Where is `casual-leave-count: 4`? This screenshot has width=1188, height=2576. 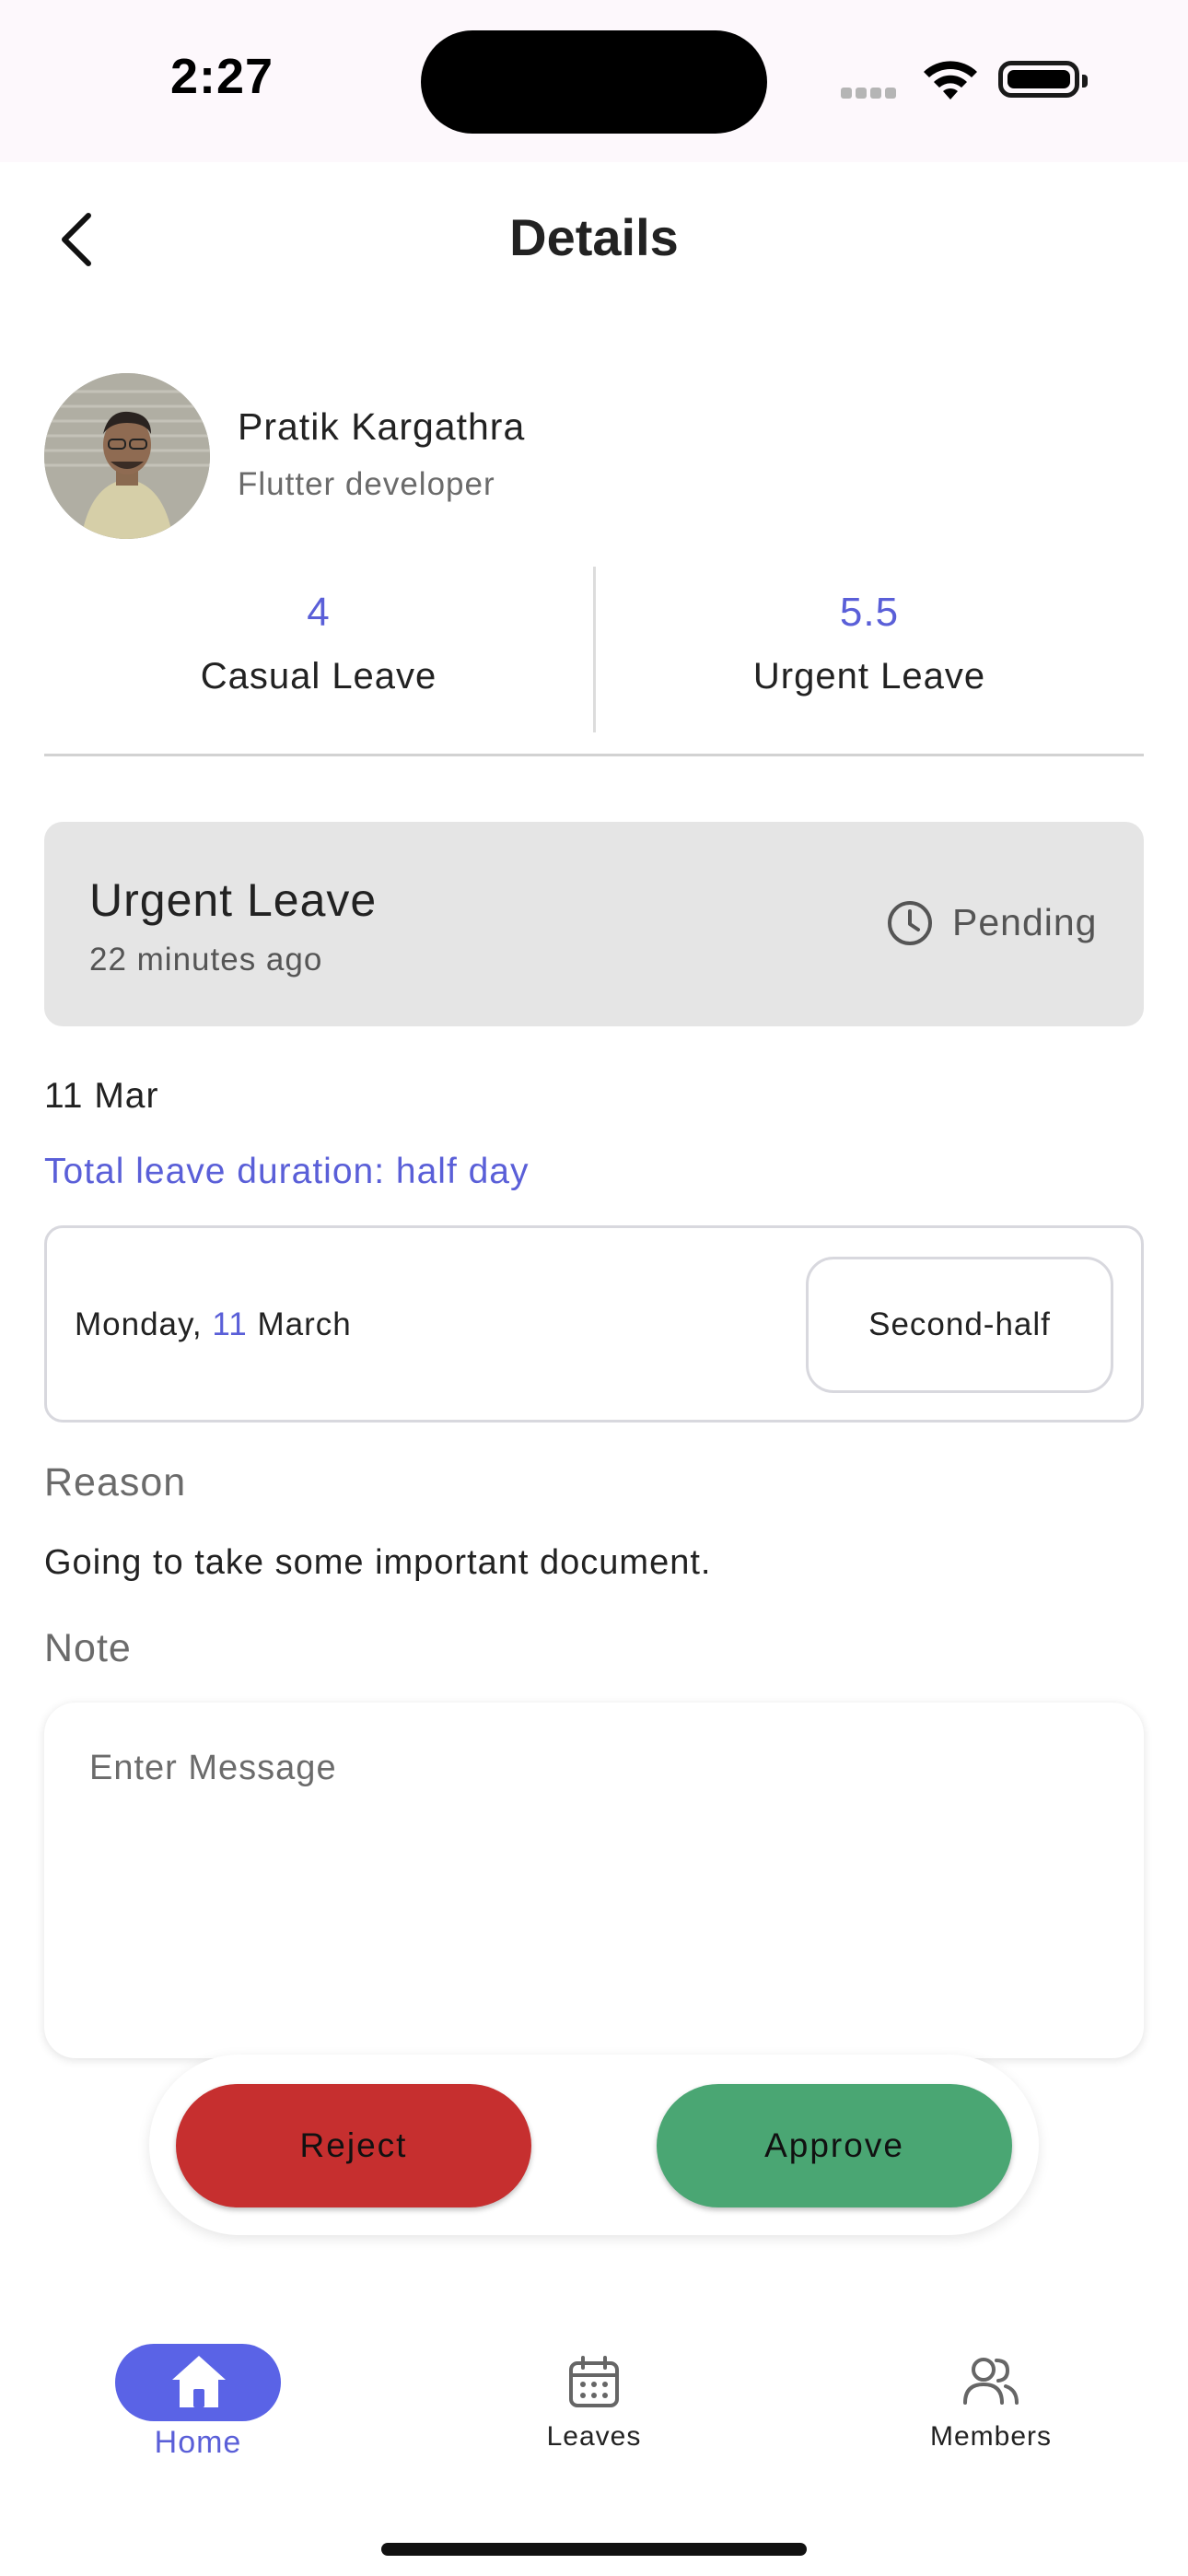 casual-leave-count: 4 is located at coordinates (319, 612).